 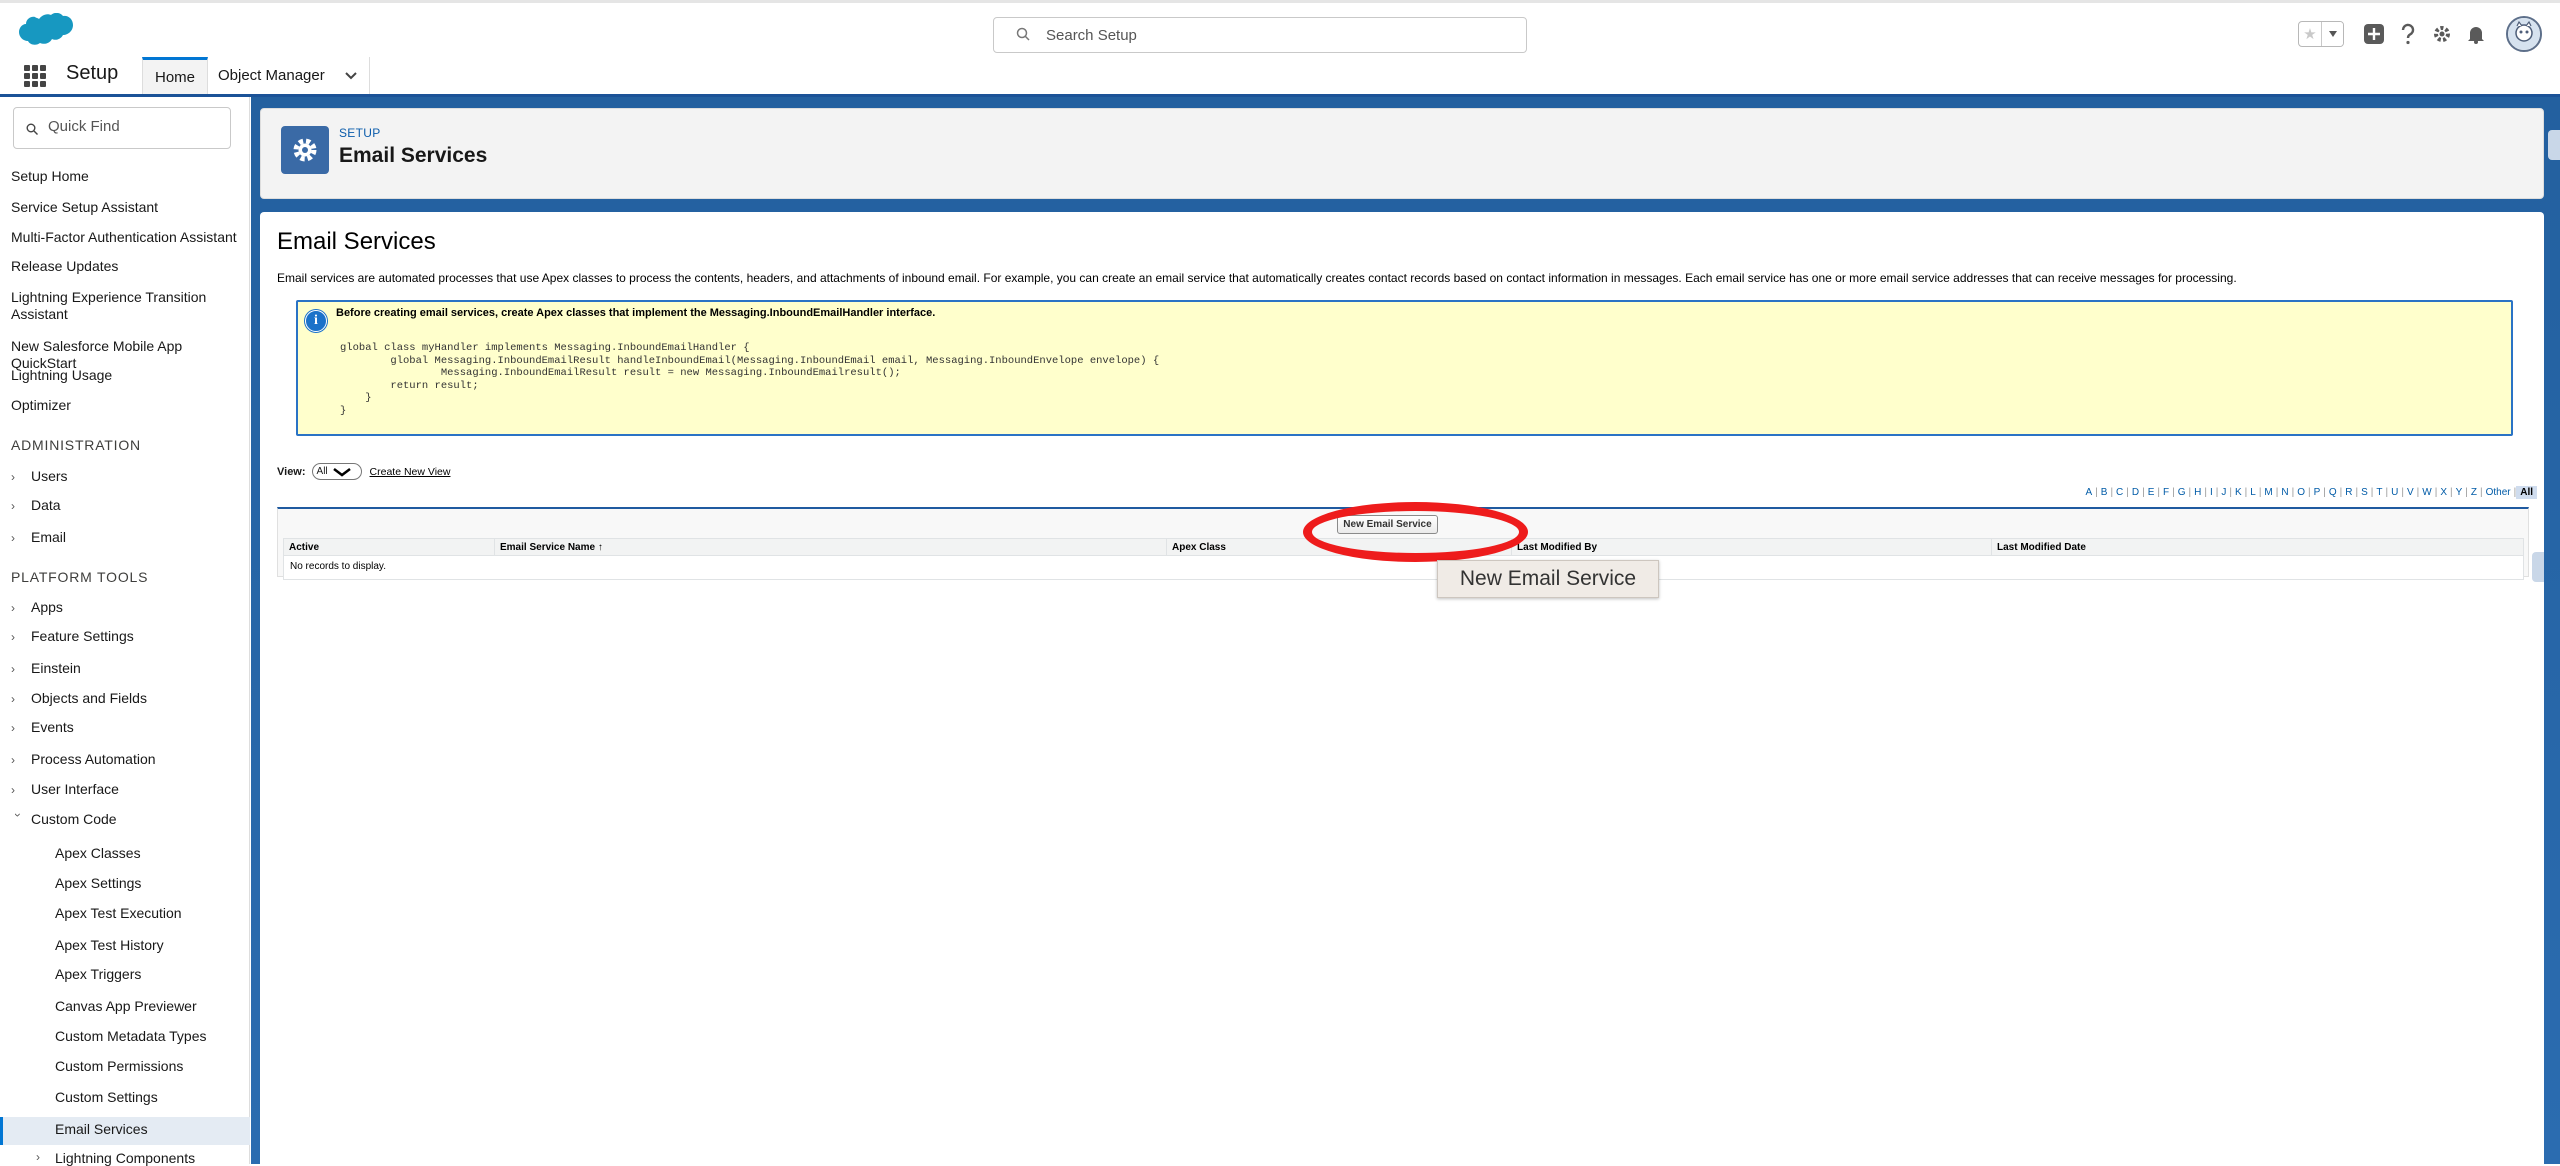 What do you see at coordinates (128, 375) in the screenshot?
I see `sidebar-item-lightning-usage: Lightning Usage` at bounding box center [128, 375].